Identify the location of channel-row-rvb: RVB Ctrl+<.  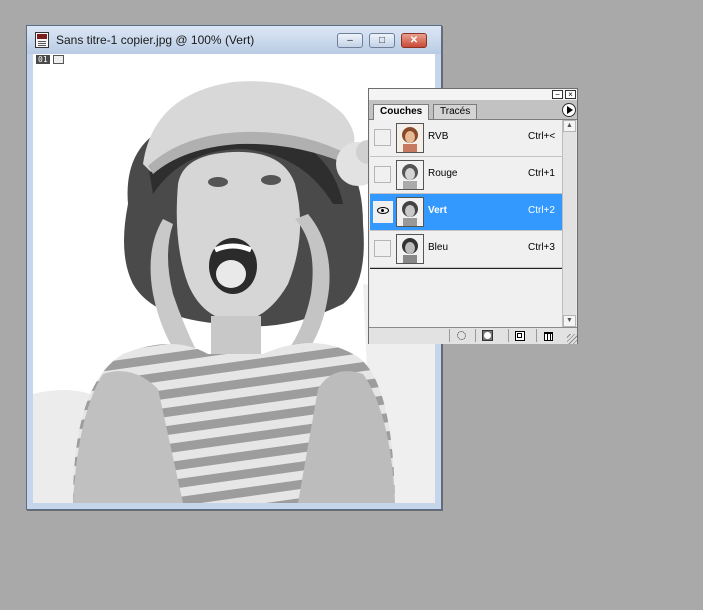
(466, 138).